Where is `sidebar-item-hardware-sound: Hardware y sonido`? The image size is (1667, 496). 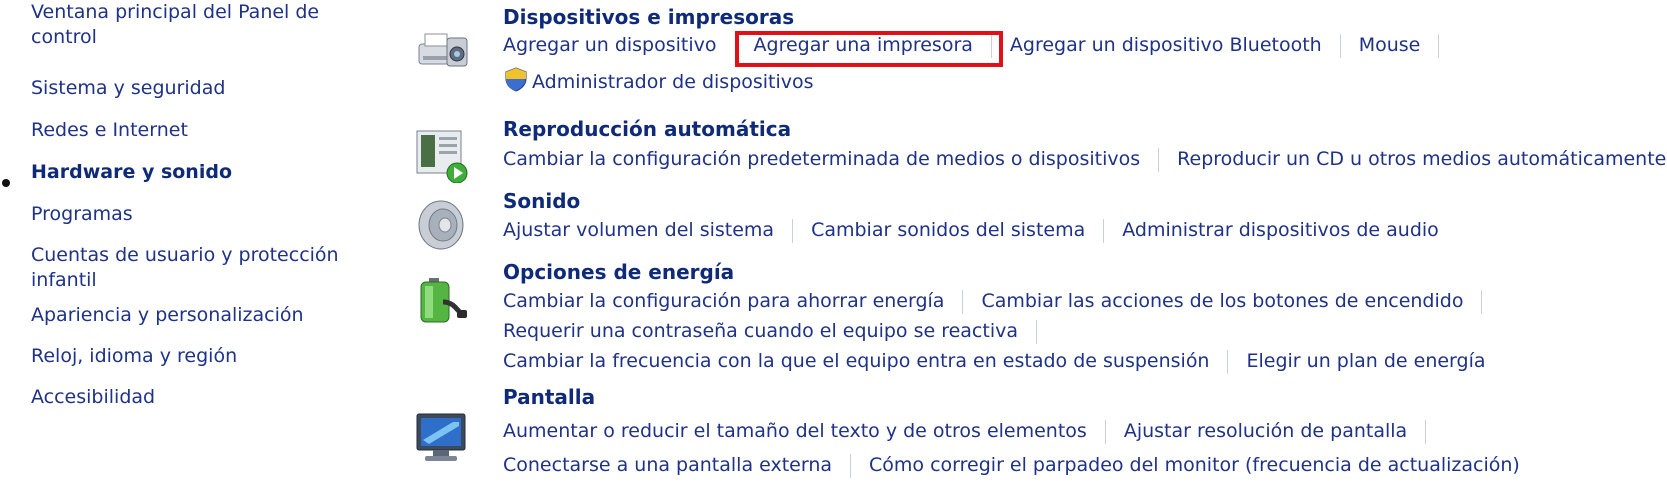 sidebar-item-hardware-sound: Hardware y sonido is located at coordinates (196, 172).